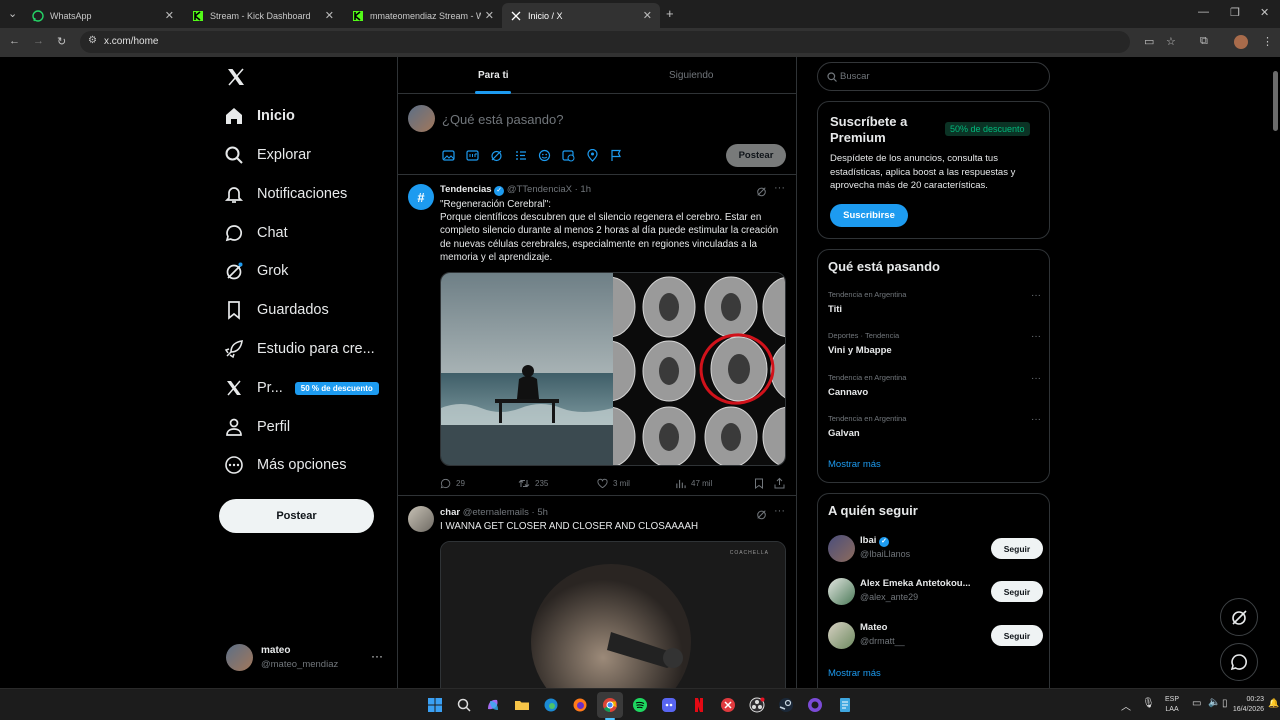 This screenshot has width=1280, height=720. Describe the element at coordinates (539, 189) in the screenshot. I see `author-handle: @TTendenciaX` at that location.